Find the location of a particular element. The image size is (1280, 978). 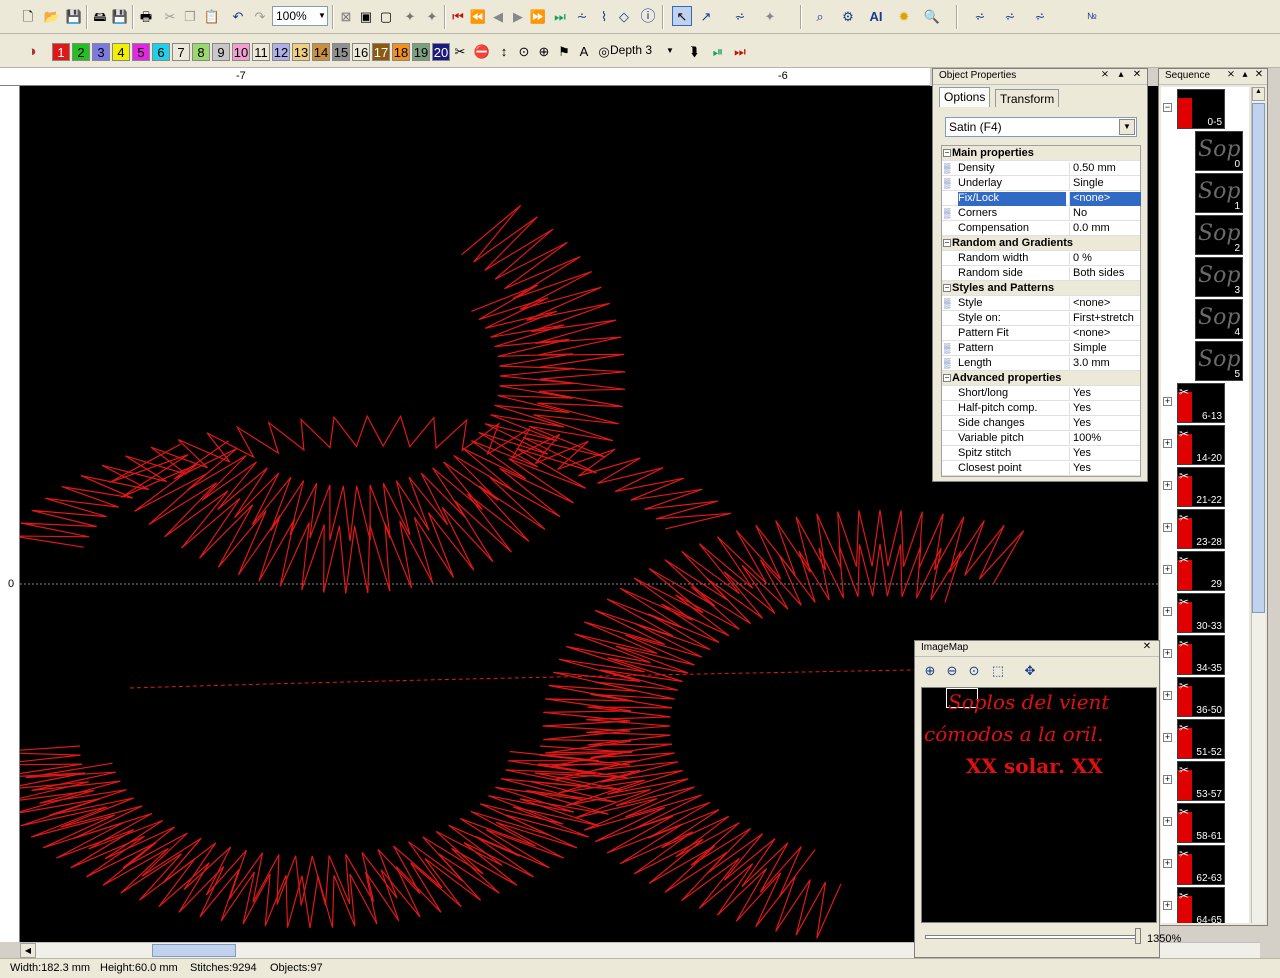

magnify-icon: 🔍 is located at coordinates (932, 16).